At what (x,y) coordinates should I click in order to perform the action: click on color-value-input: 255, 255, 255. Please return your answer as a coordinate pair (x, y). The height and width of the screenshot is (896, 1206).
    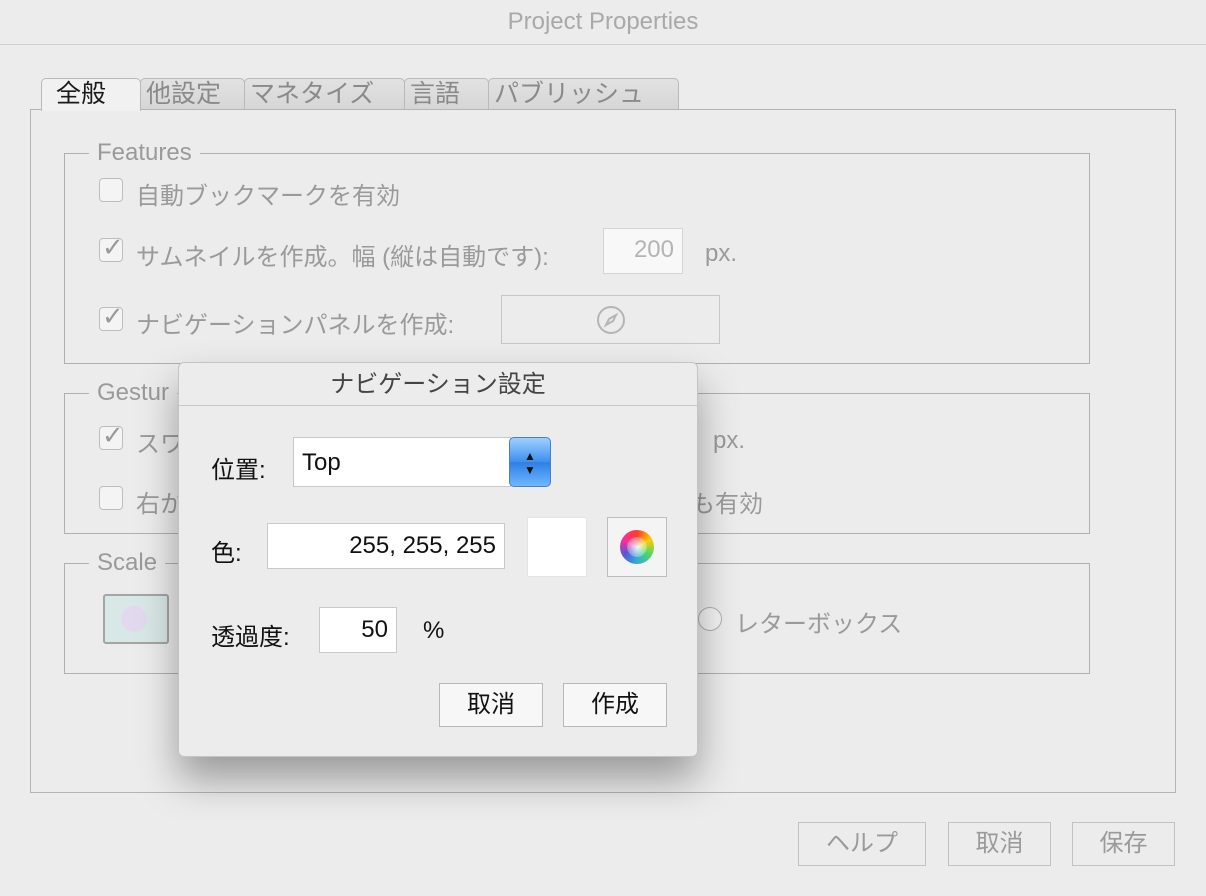
    Looking at the image, I should click on (386, 546).